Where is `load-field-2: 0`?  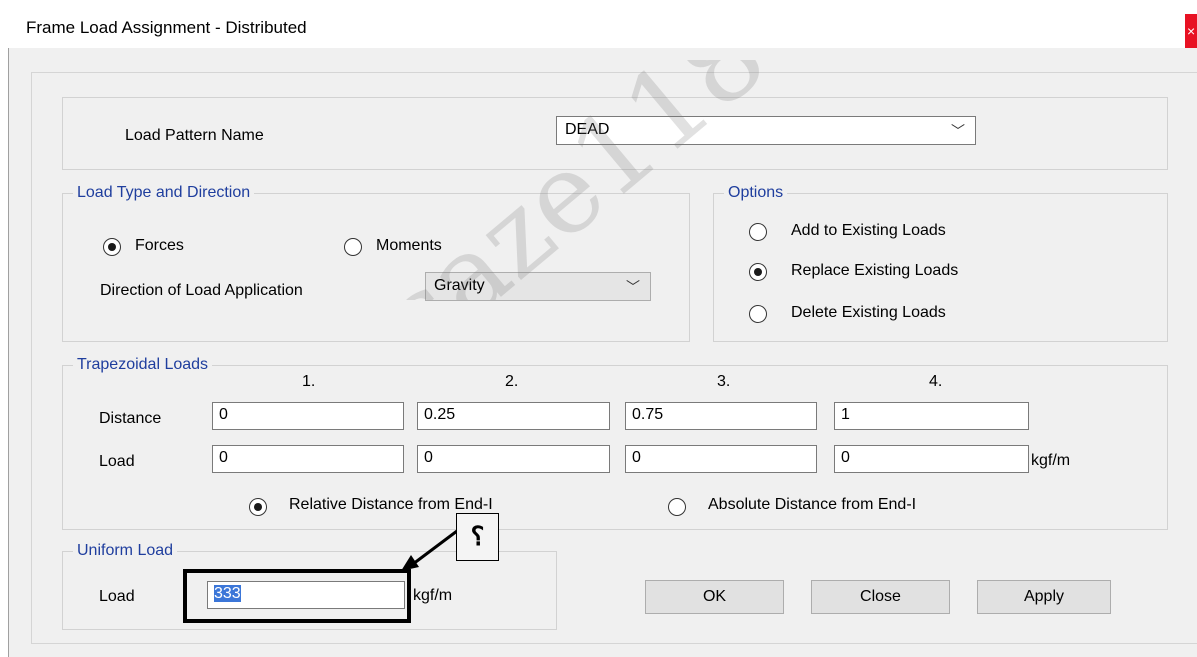
load-field-2: 0 is located at coordinates (513, 459).